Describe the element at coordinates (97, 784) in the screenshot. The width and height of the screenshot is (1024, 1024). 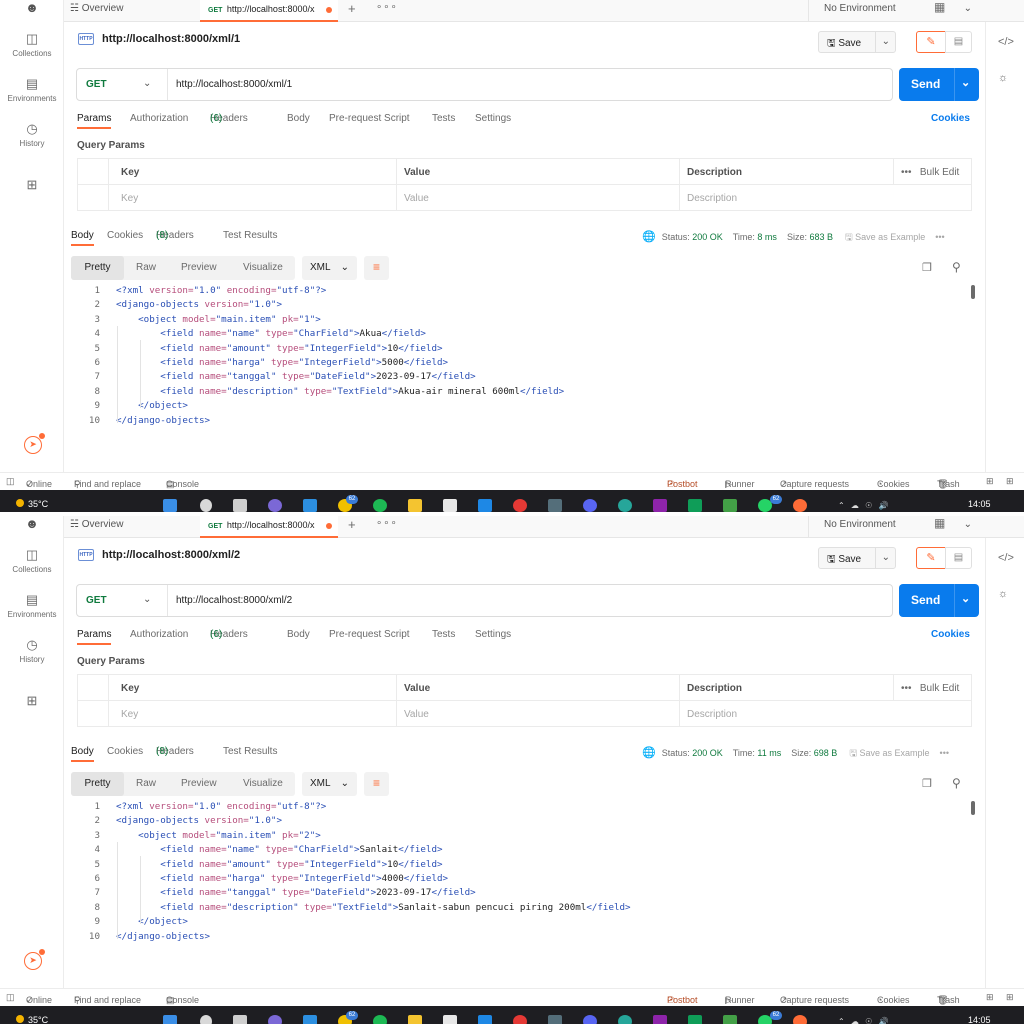
I see `tab-pretty: Pretty` at that location.